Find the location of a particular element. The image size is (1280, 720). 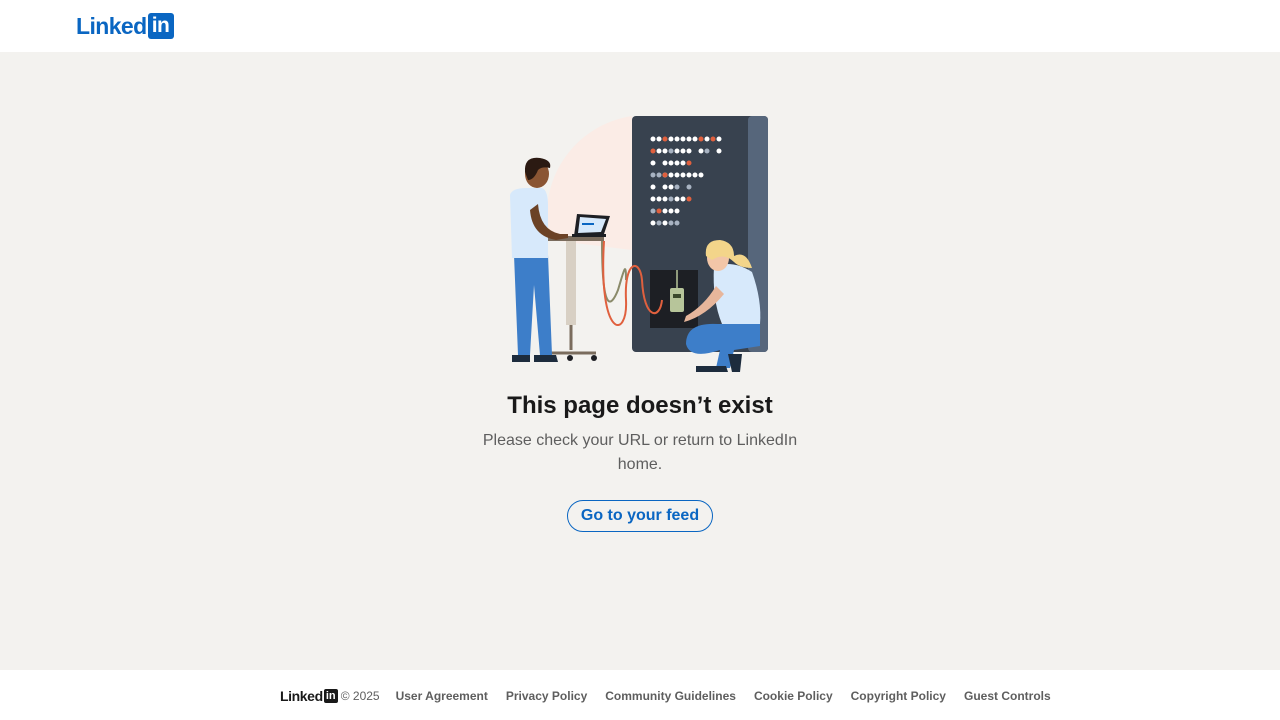

top-bar: Linked in is located at coordinates (640, 26).